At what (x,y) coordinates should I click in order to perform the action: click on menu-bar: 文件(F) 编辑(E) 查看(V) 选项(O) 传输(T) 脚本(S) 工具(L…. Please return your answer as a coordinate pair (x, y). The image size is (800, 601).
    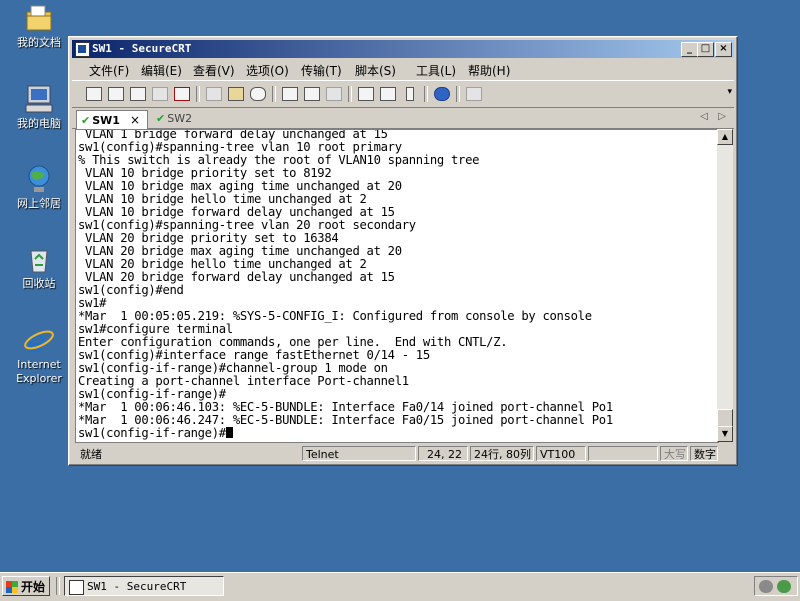
    Looking at the image, I should click on (403, 69).